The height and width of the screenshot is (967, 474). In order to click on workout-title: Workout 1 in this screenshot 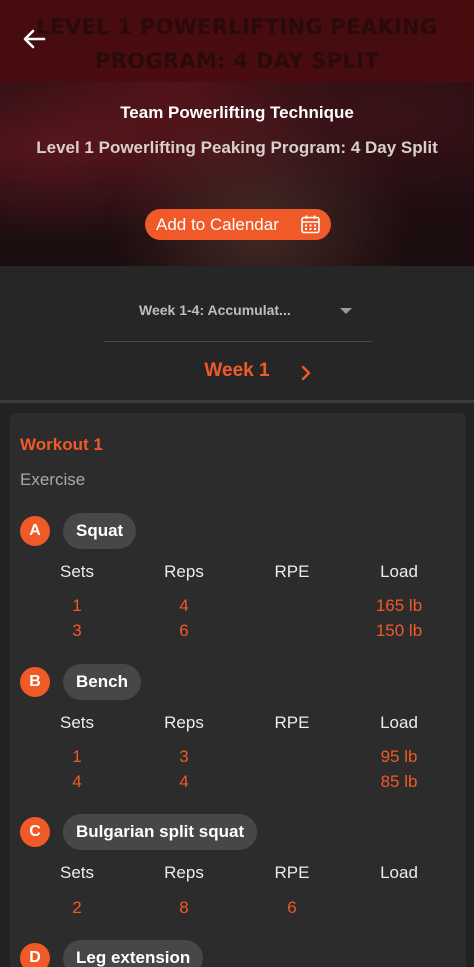, I will do `click(61, 444)`.